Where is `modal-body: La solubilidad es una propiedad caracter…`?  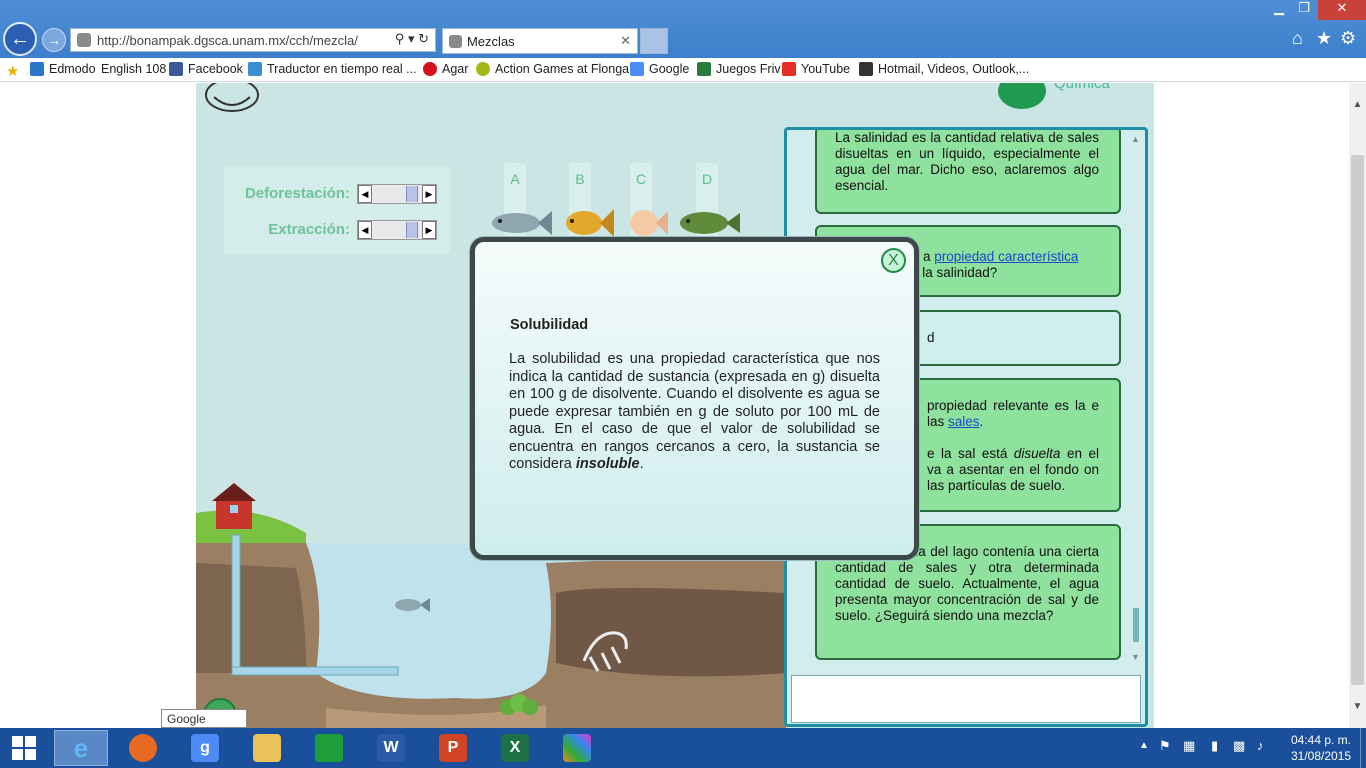
modal-body: La solubilidad es una propiedad caracter… is located at coordinates (694, 411).